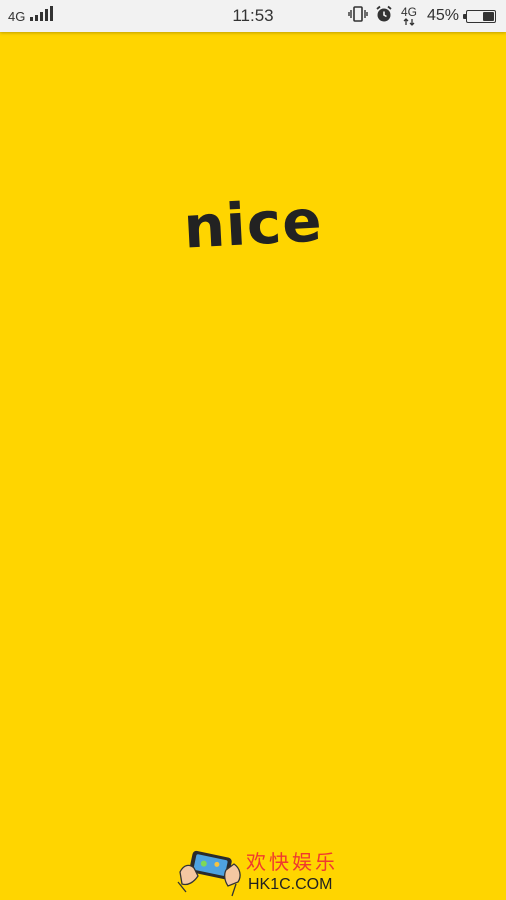  I want to click on alarm-clock-icon, so click(384, 16).